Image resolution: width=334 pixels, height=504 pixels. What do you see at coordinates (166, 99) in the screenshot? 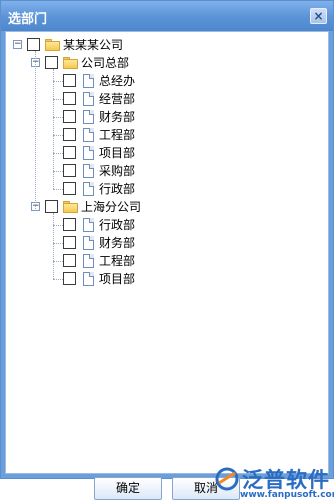
I see `tree-node-department: 经营部` at bounding box center [166, 99].